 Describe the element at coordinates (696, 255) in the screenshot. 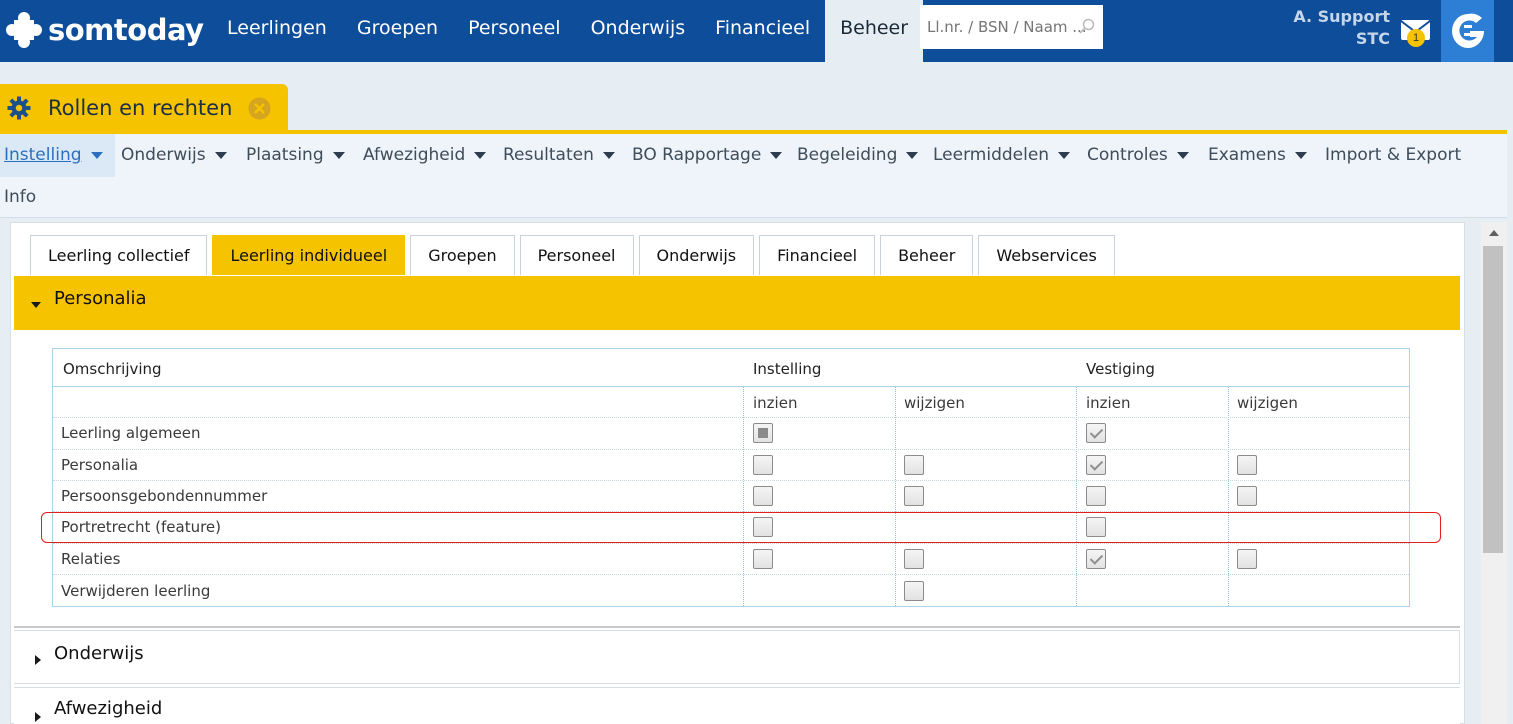

I see `tab-onderwijs: Onderwijs` at that location.